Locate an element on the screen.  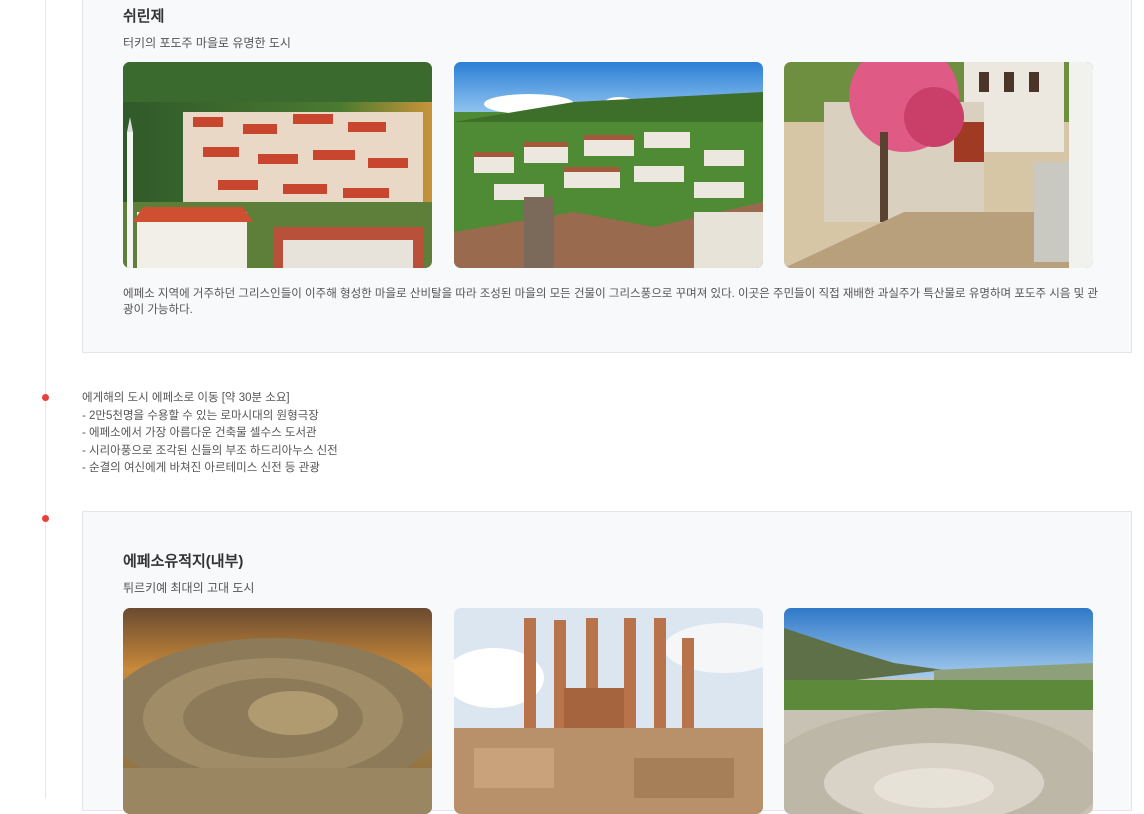
itinerary-item: - 순결의 여신에게 바쳐진 아르테미스 신전 등 관광 is located at coordinates (201, 468).